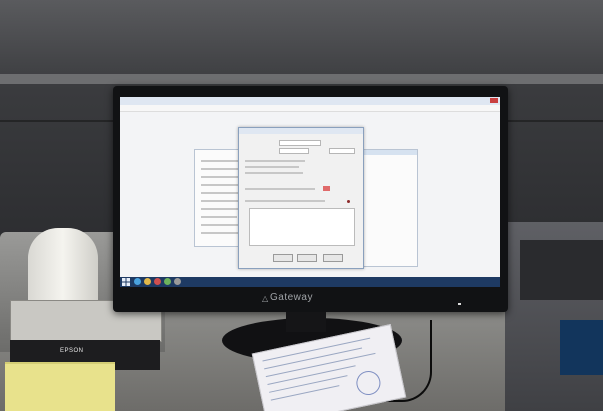  What do you see at coordinates (291, 297) in the screenshot?
I see `monitor-brand: Gateway` at bounding box center [291, 297].